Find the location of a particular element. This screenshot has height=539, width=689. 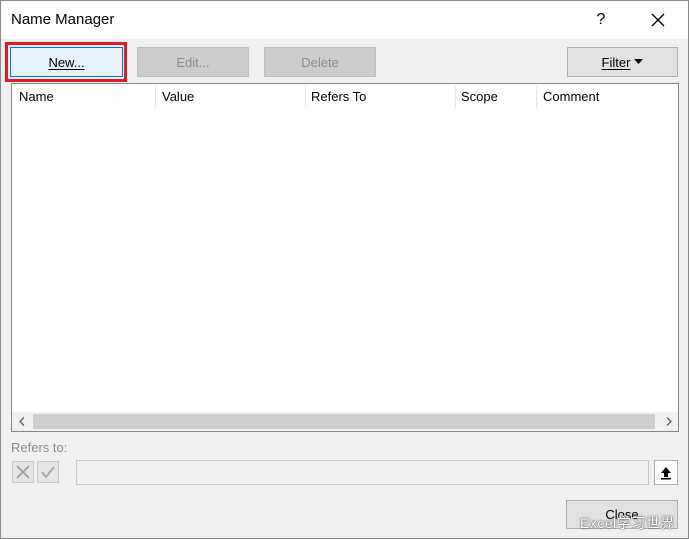

new-button-highlight is located at coordinates (66, 62).